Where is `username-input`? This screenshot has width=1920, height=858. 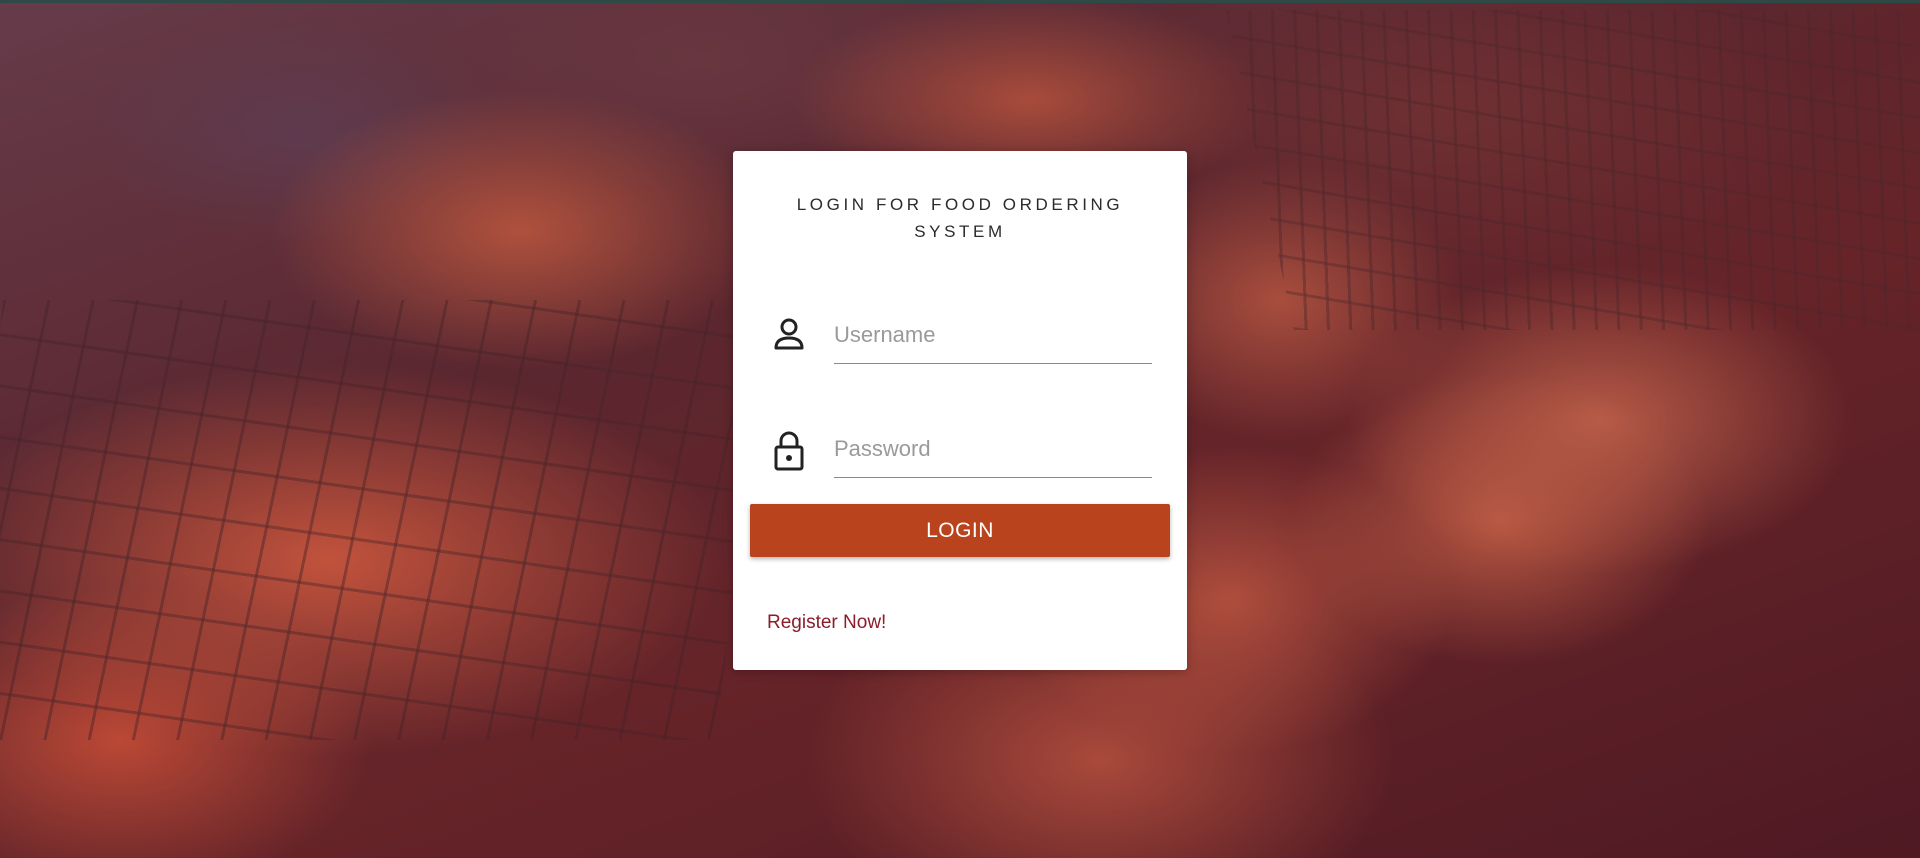 username-input is located at coordinates (993, 335).